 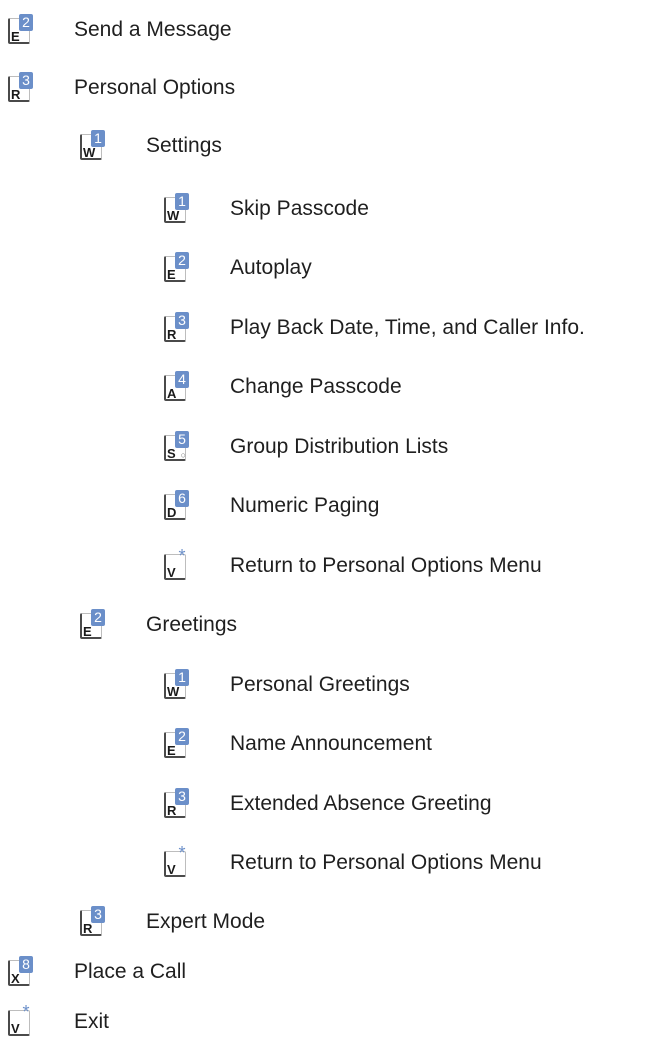 I want to click on menu-item-label: Extended Absence Greeting, so click(x=361, y=803).